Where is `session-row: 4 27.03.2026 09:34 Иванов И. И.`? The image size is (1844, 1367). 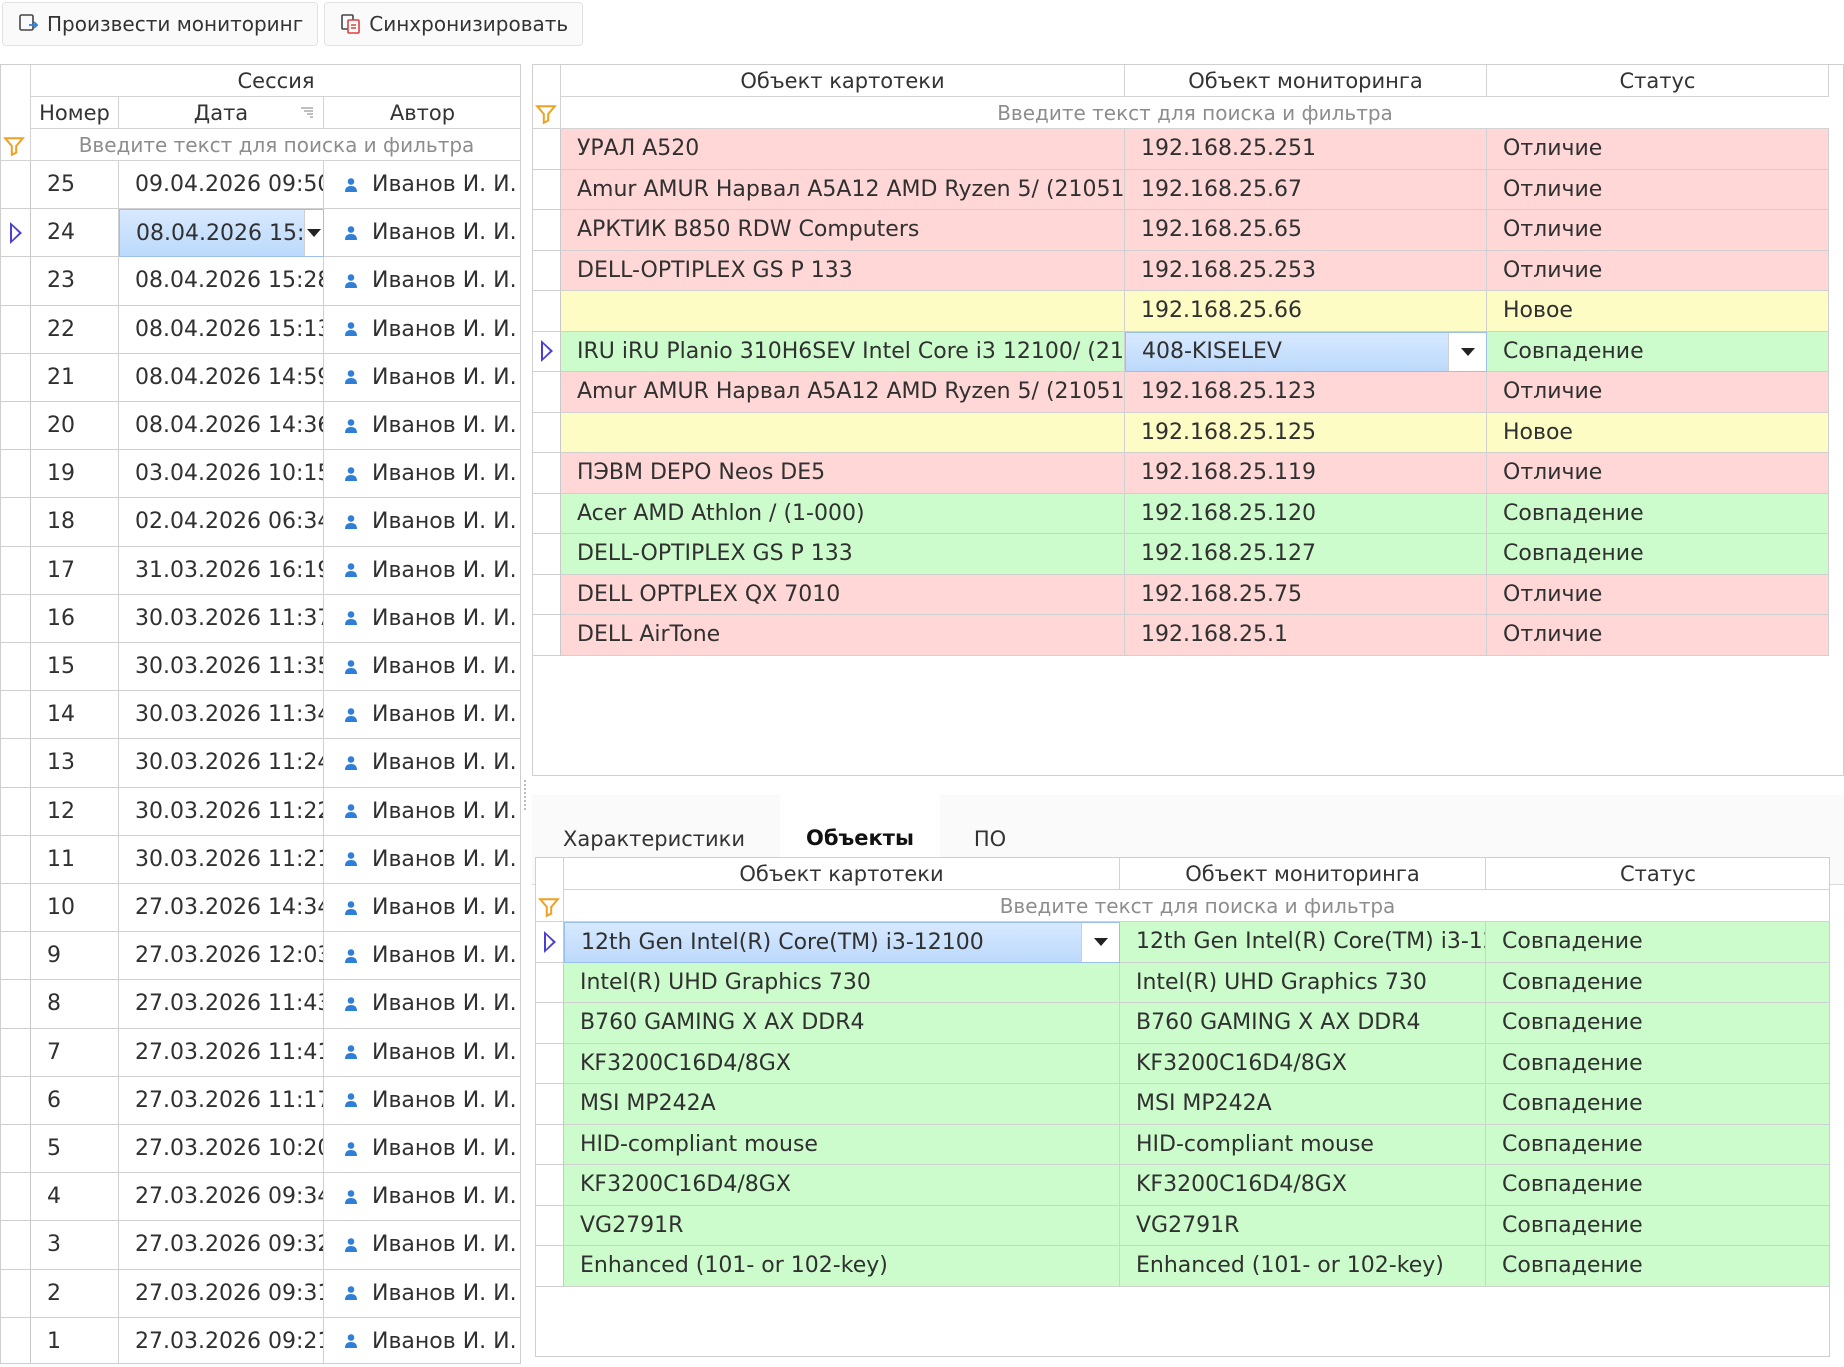
session-row: 4 27.03.2026 09:34 Иванов И. И. is located at coordinates (260, 1197).